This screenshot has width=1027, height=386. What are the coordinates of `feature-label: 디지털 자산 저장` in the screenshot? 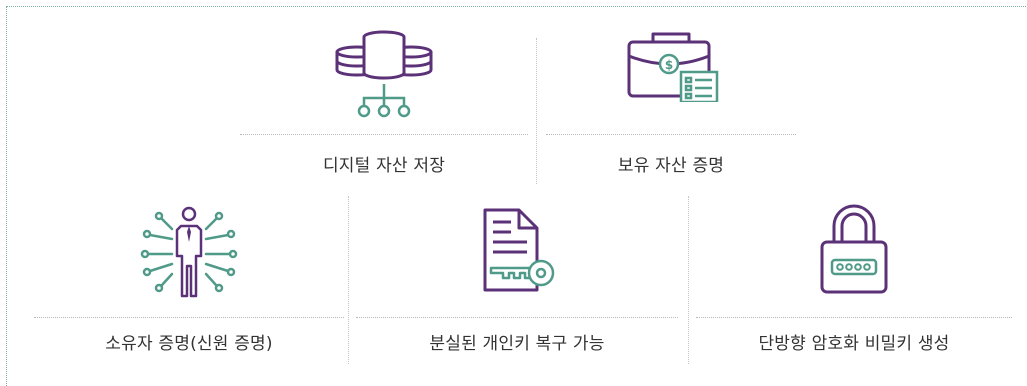 It's located at (384, 166).